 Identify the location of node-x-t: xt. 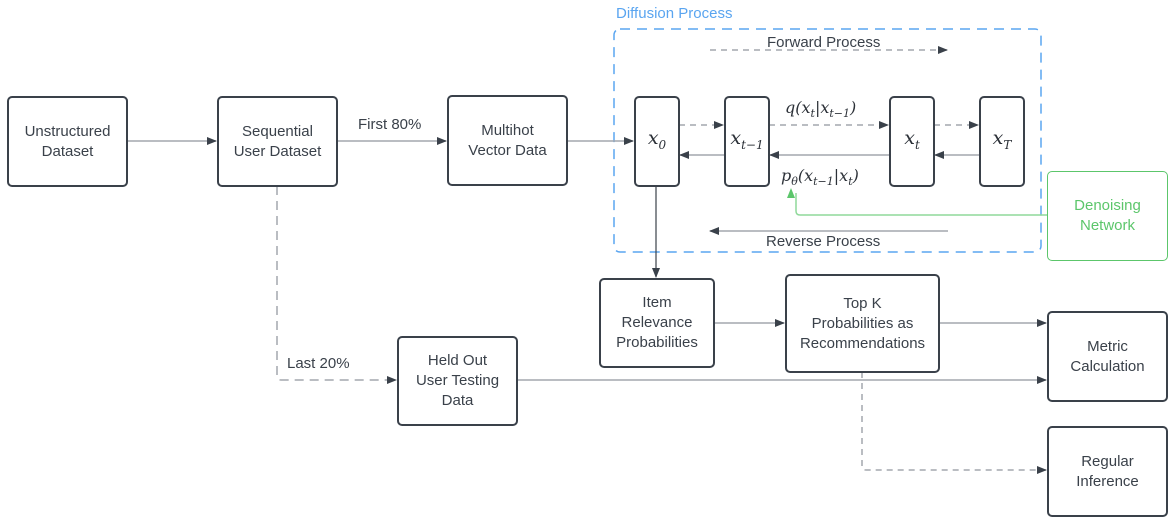
(912, 141).